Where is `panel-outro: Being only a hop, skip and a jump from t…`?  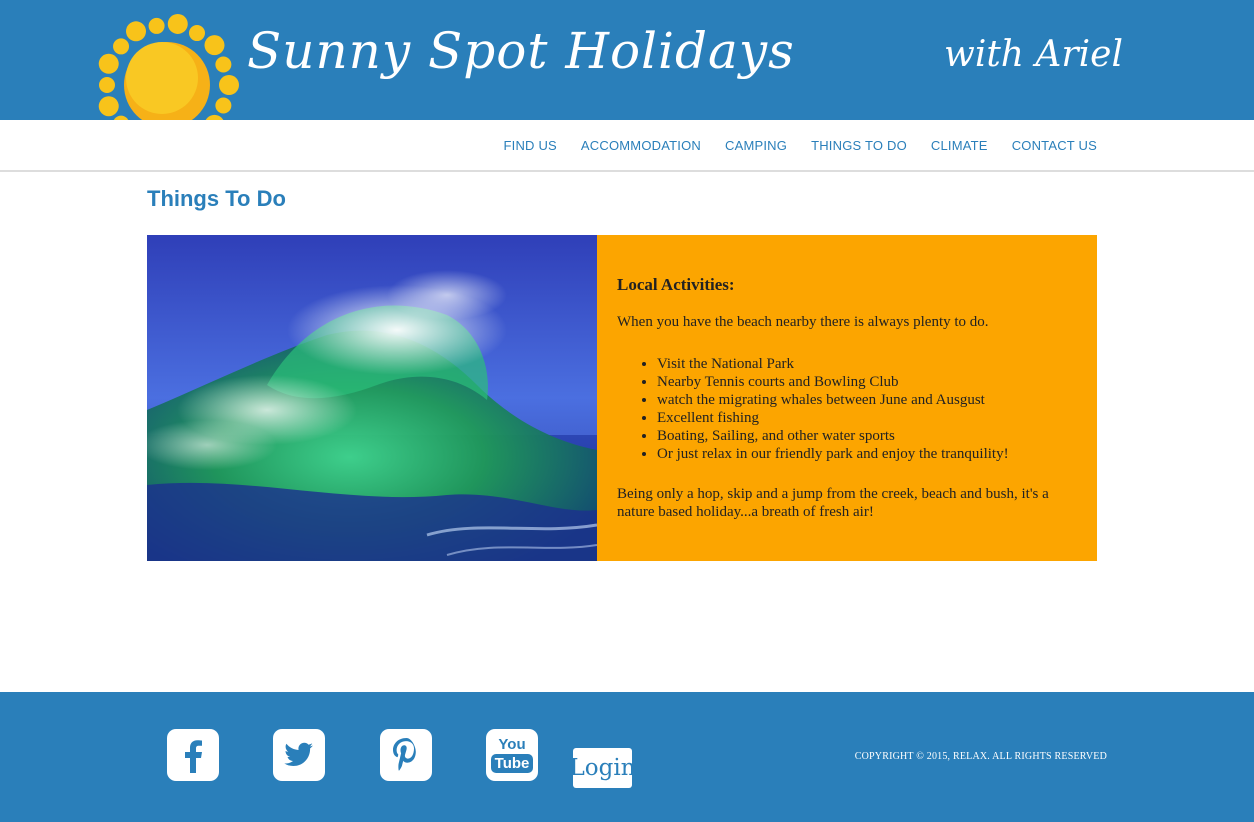
panel-outro: Being only a hop, skip and a jump from t… is located at coordinates (833, 503).